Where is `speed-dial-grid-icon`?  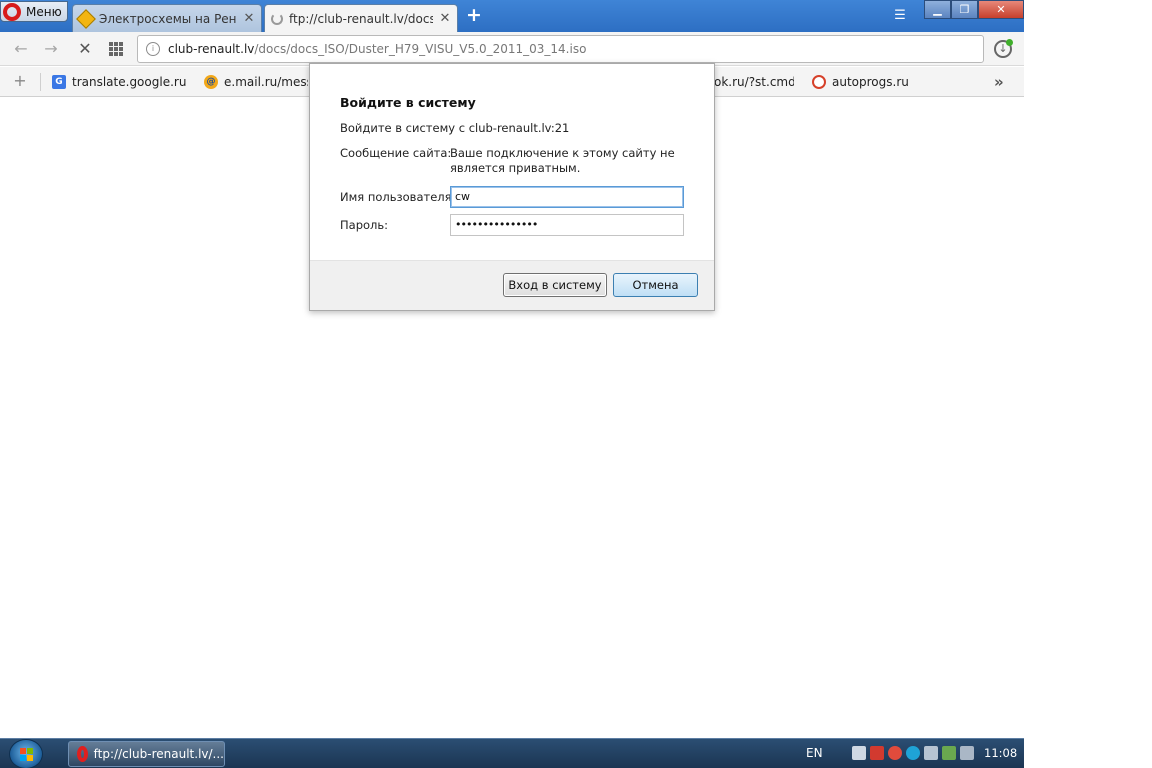 speed-dial-grid-icon is located at coordinates (116, 49).